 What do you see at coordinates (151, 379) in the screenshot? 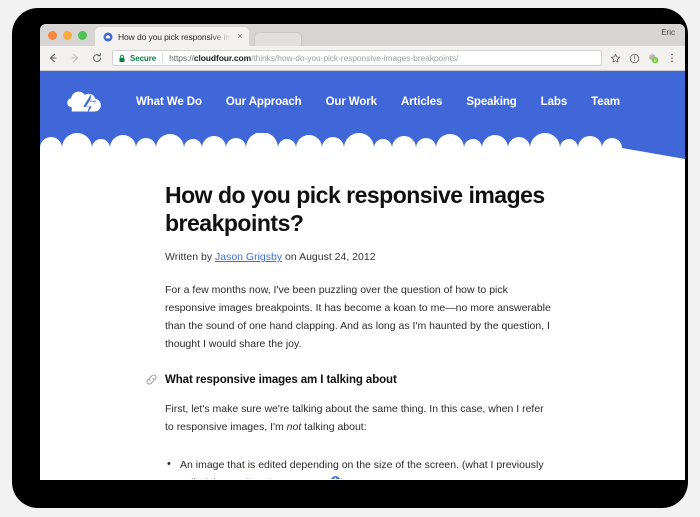
I see `link-anchor-icon` at bounding box center [151, 379].